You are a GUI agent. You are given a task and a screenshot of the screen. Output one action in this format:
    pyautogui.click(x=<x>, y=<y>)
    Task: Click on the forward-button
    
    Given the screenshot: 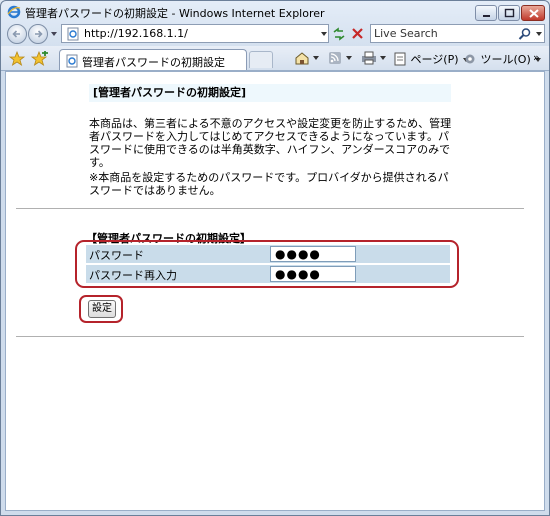 What is the action you would take?
    pyautogui.click(x=38, y=34)
    